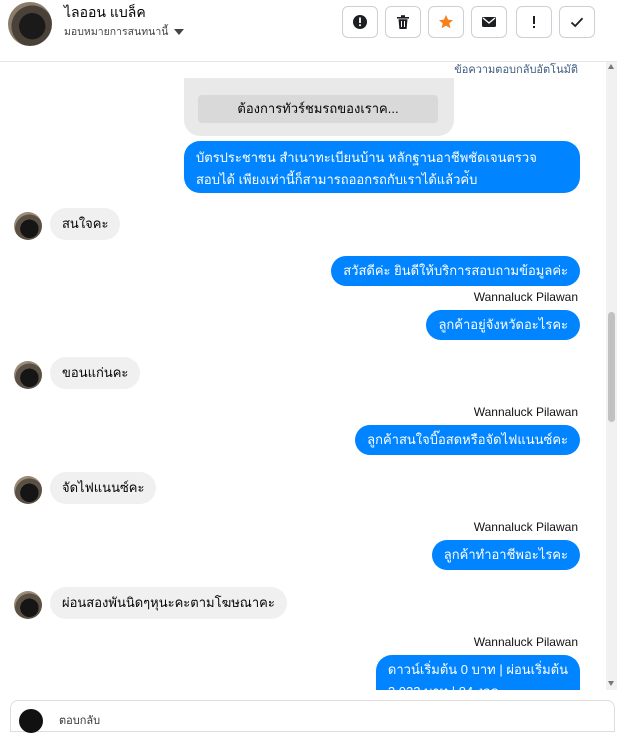 Image resolution: width=617 pixels, height=733 pixels. Describe the element at coordinates (103, 488) in the screenshot. I see `incoming-message: จัดไฟแนนซ์คะ` at that location.